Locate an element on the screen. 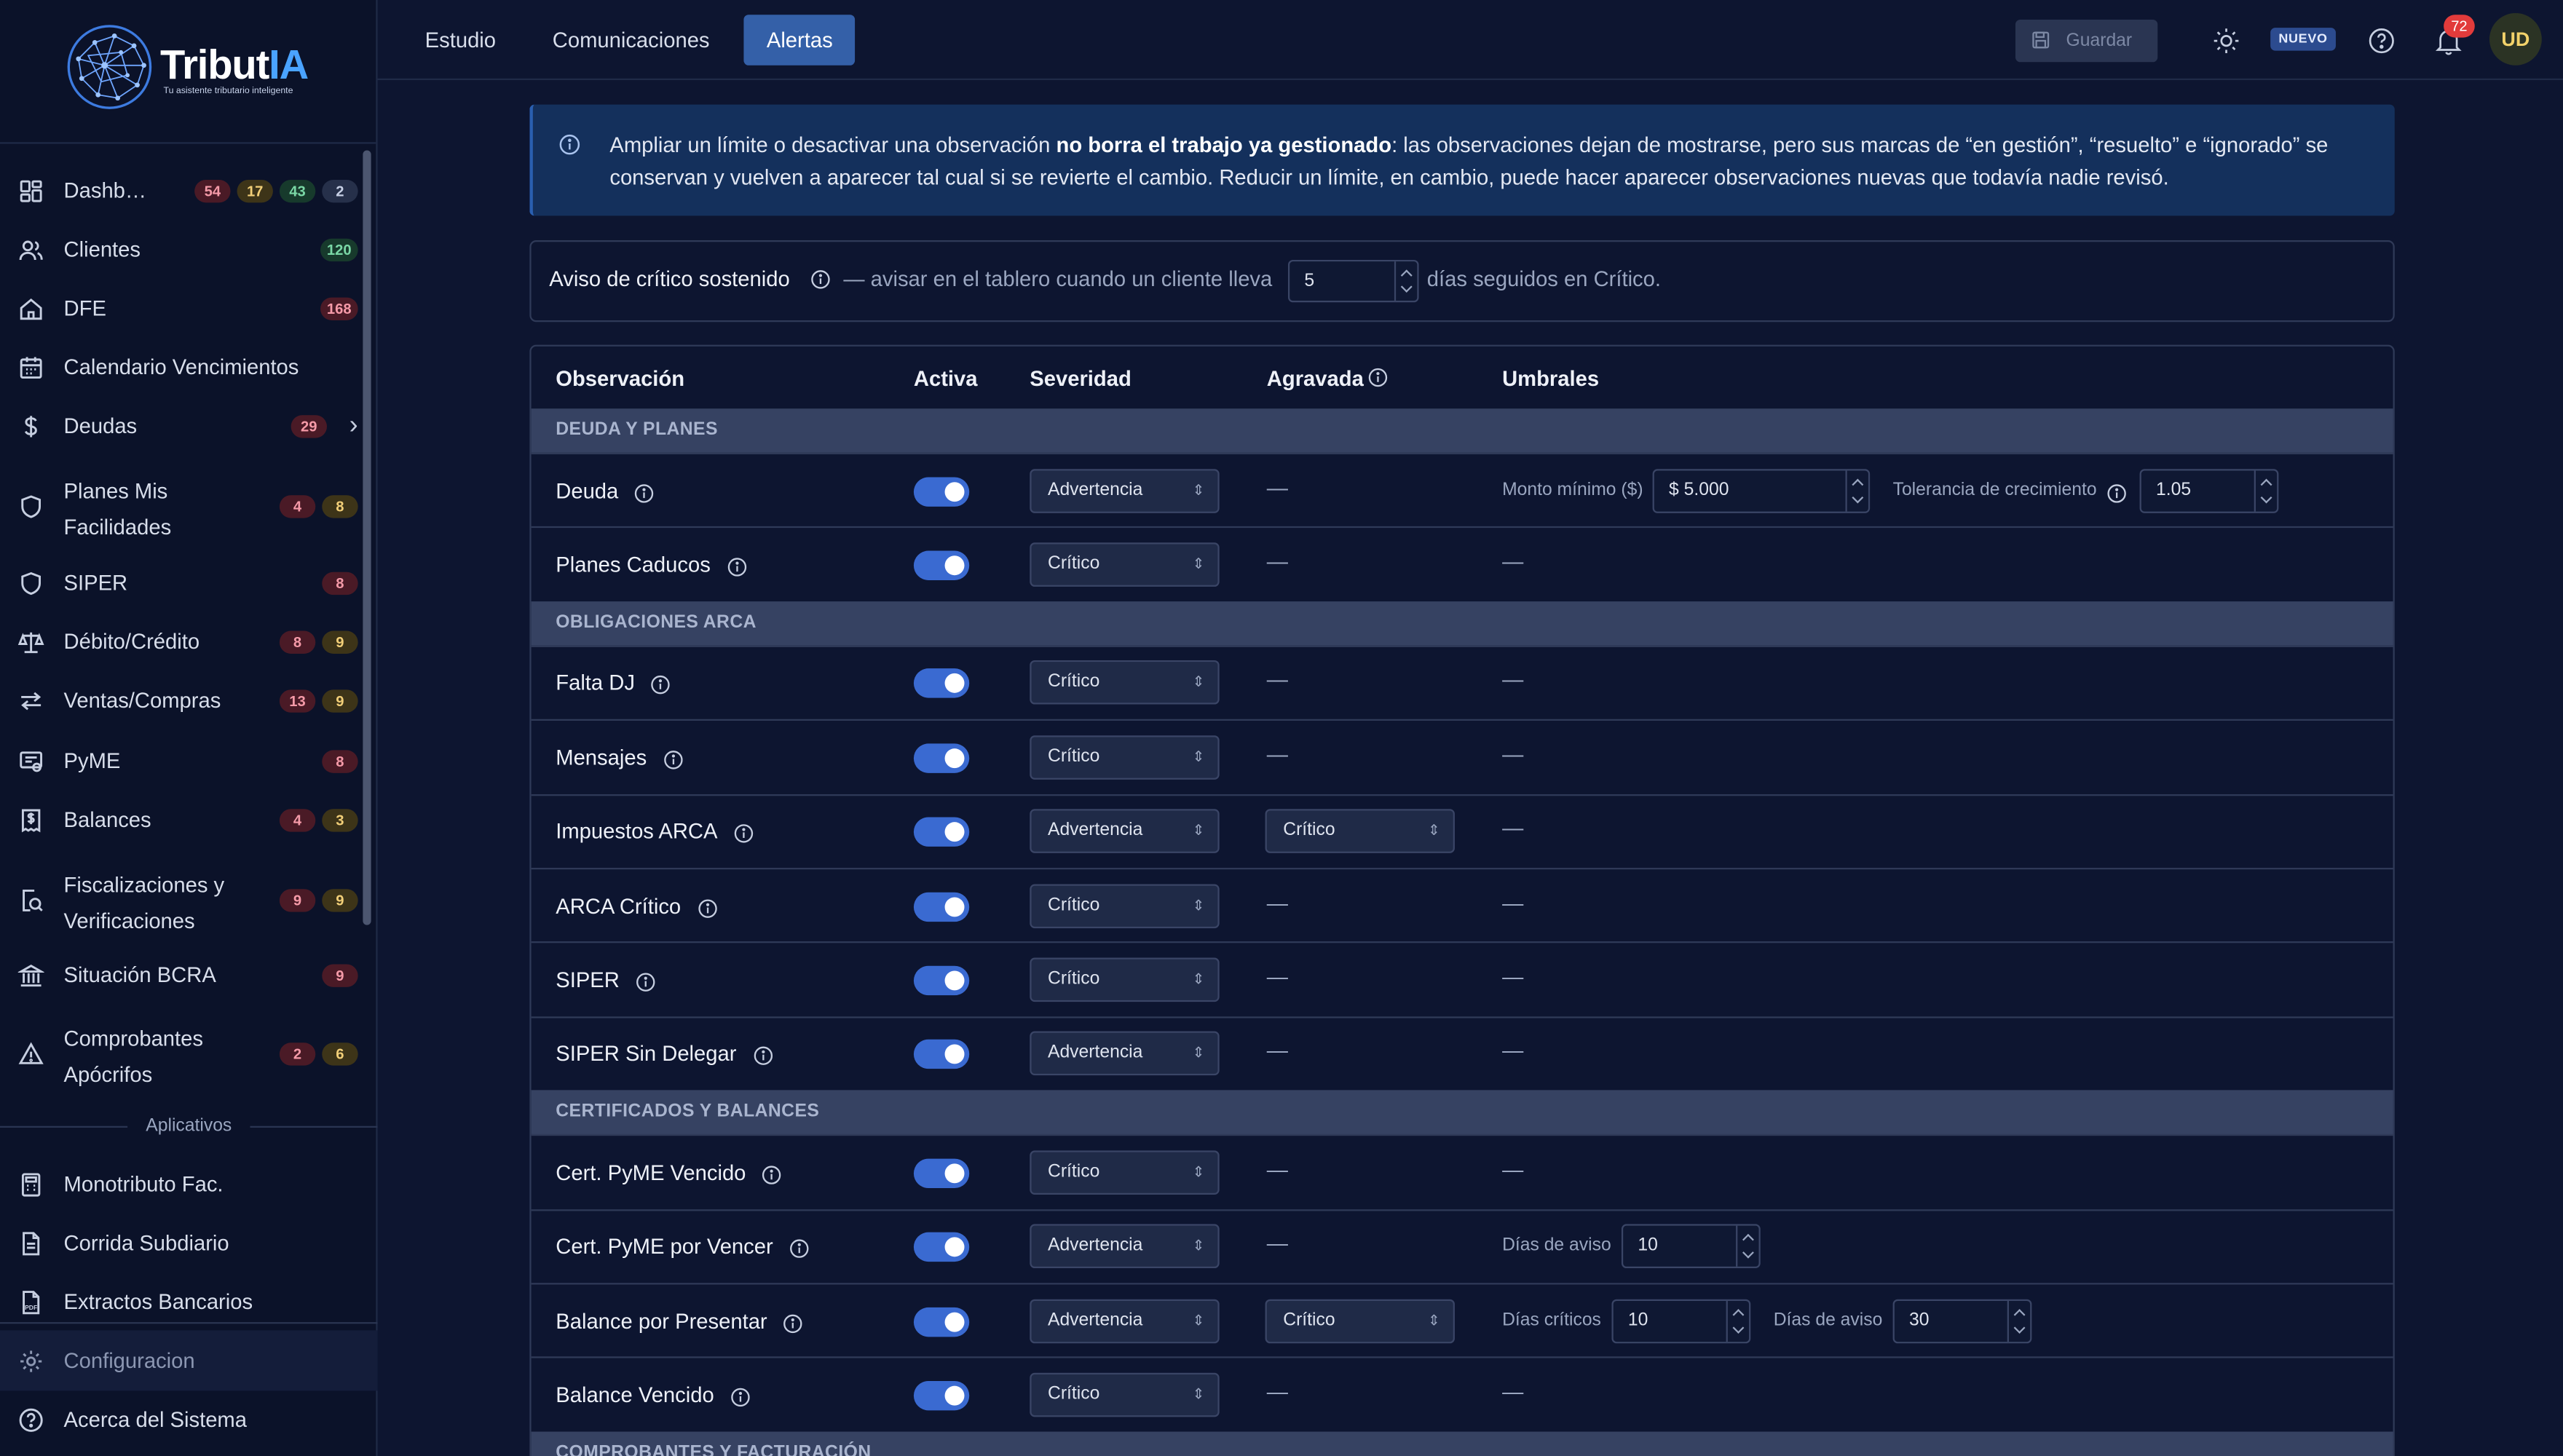 The width and height of the screenshot is (2563, 1456). sidebar-app-item: Monotributo Fac. is located at coordinates (189, 1185).